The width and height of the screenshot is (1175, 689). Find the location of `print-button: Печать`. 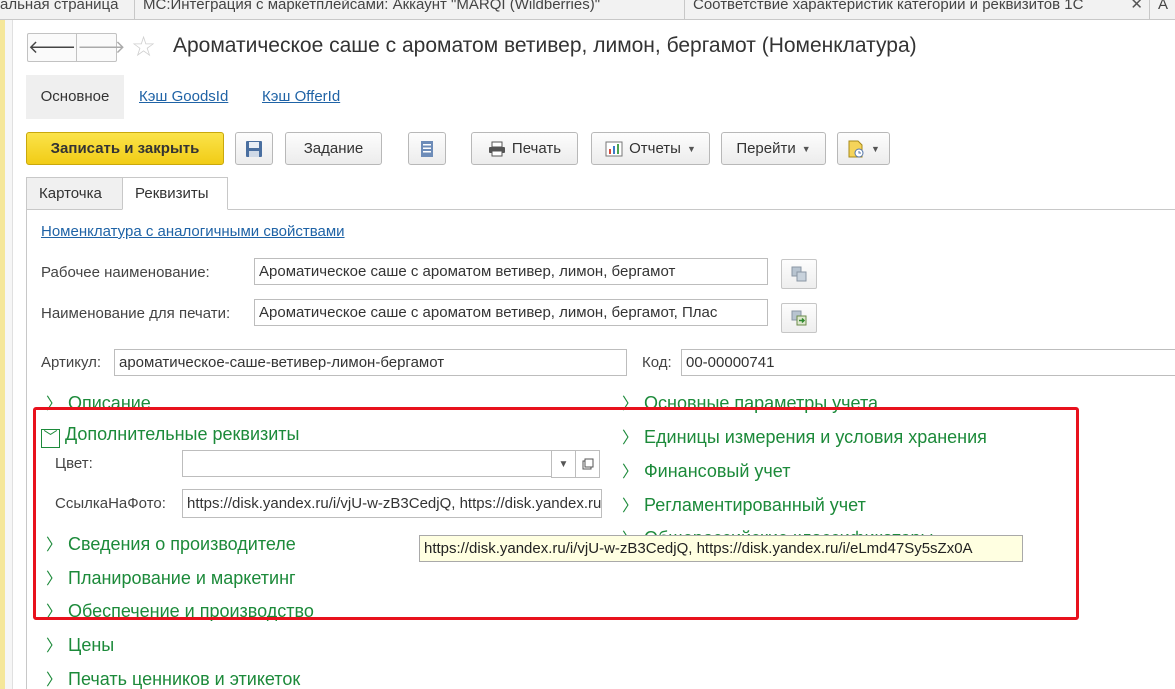

print-button: Печать is located at coordinates (524, 148).